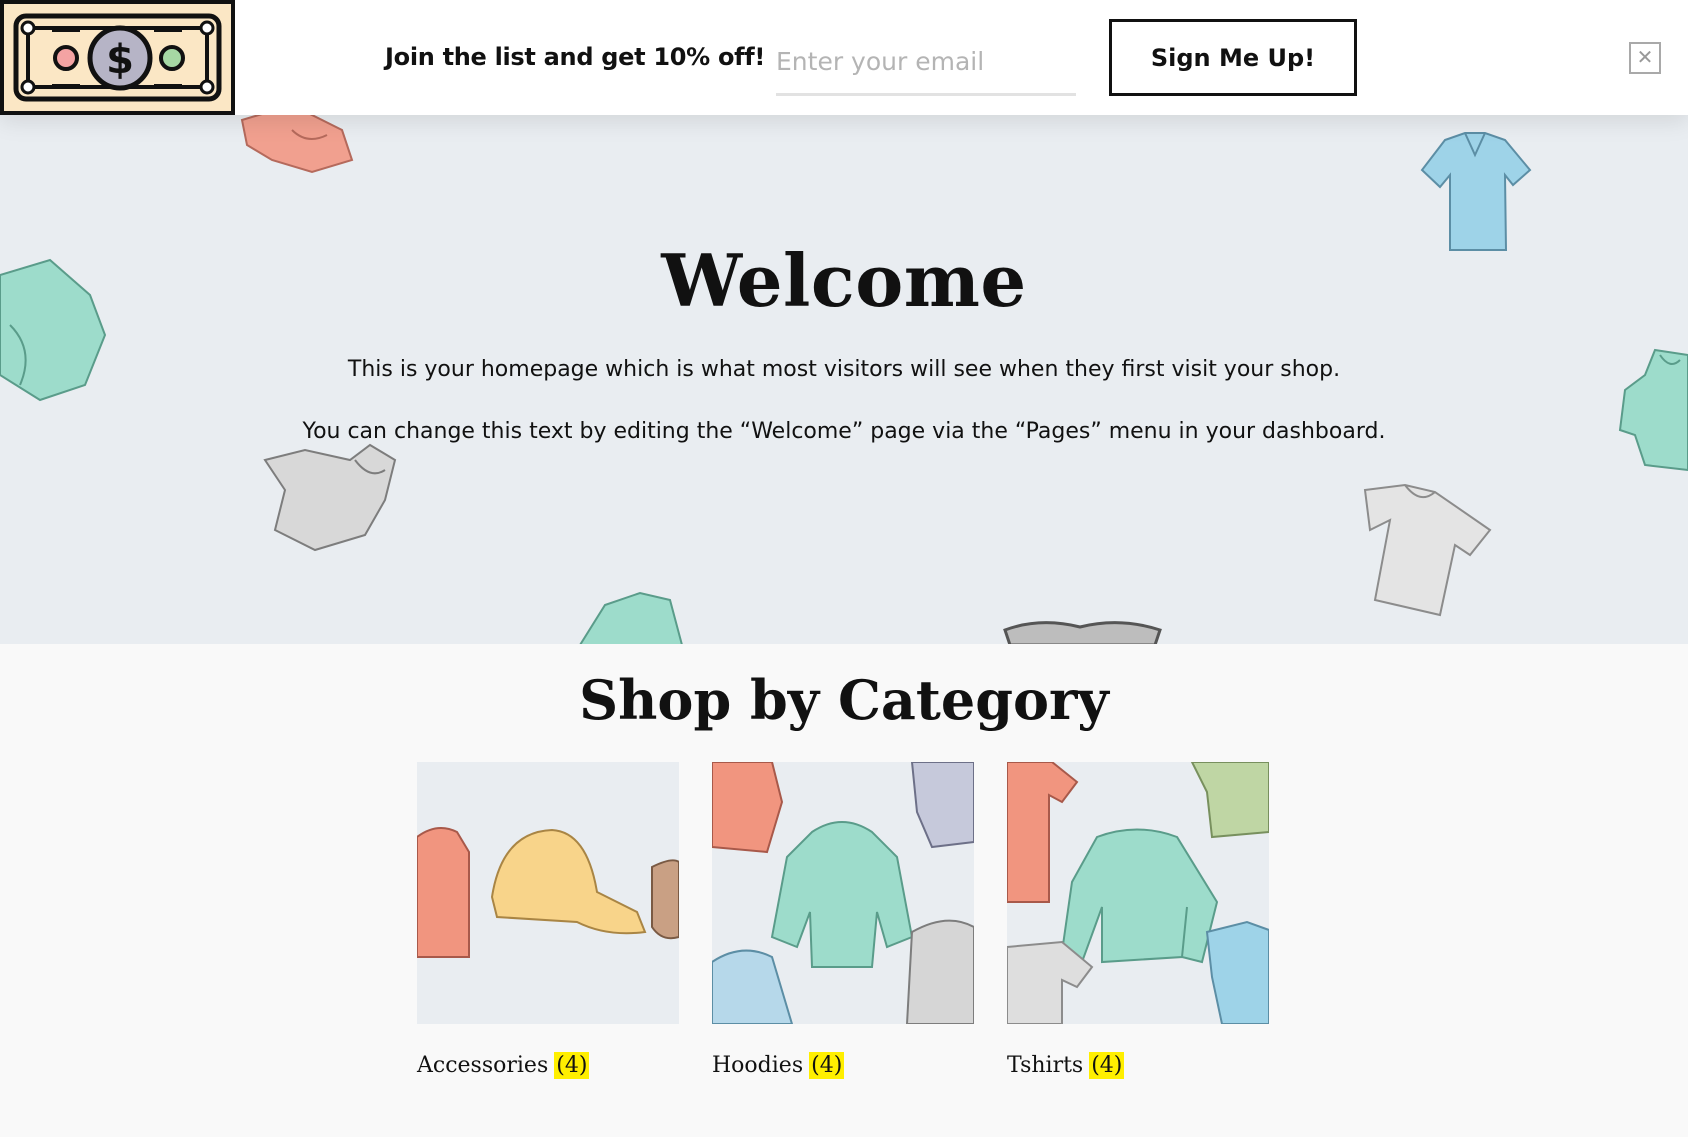 Image resolution: width=1688 pixels, height=1137 pixels. Describe the element at coordinates (575, 57) in the screenshot. I see `signup-promo-text: Join the list and get 10% off!` at that location.